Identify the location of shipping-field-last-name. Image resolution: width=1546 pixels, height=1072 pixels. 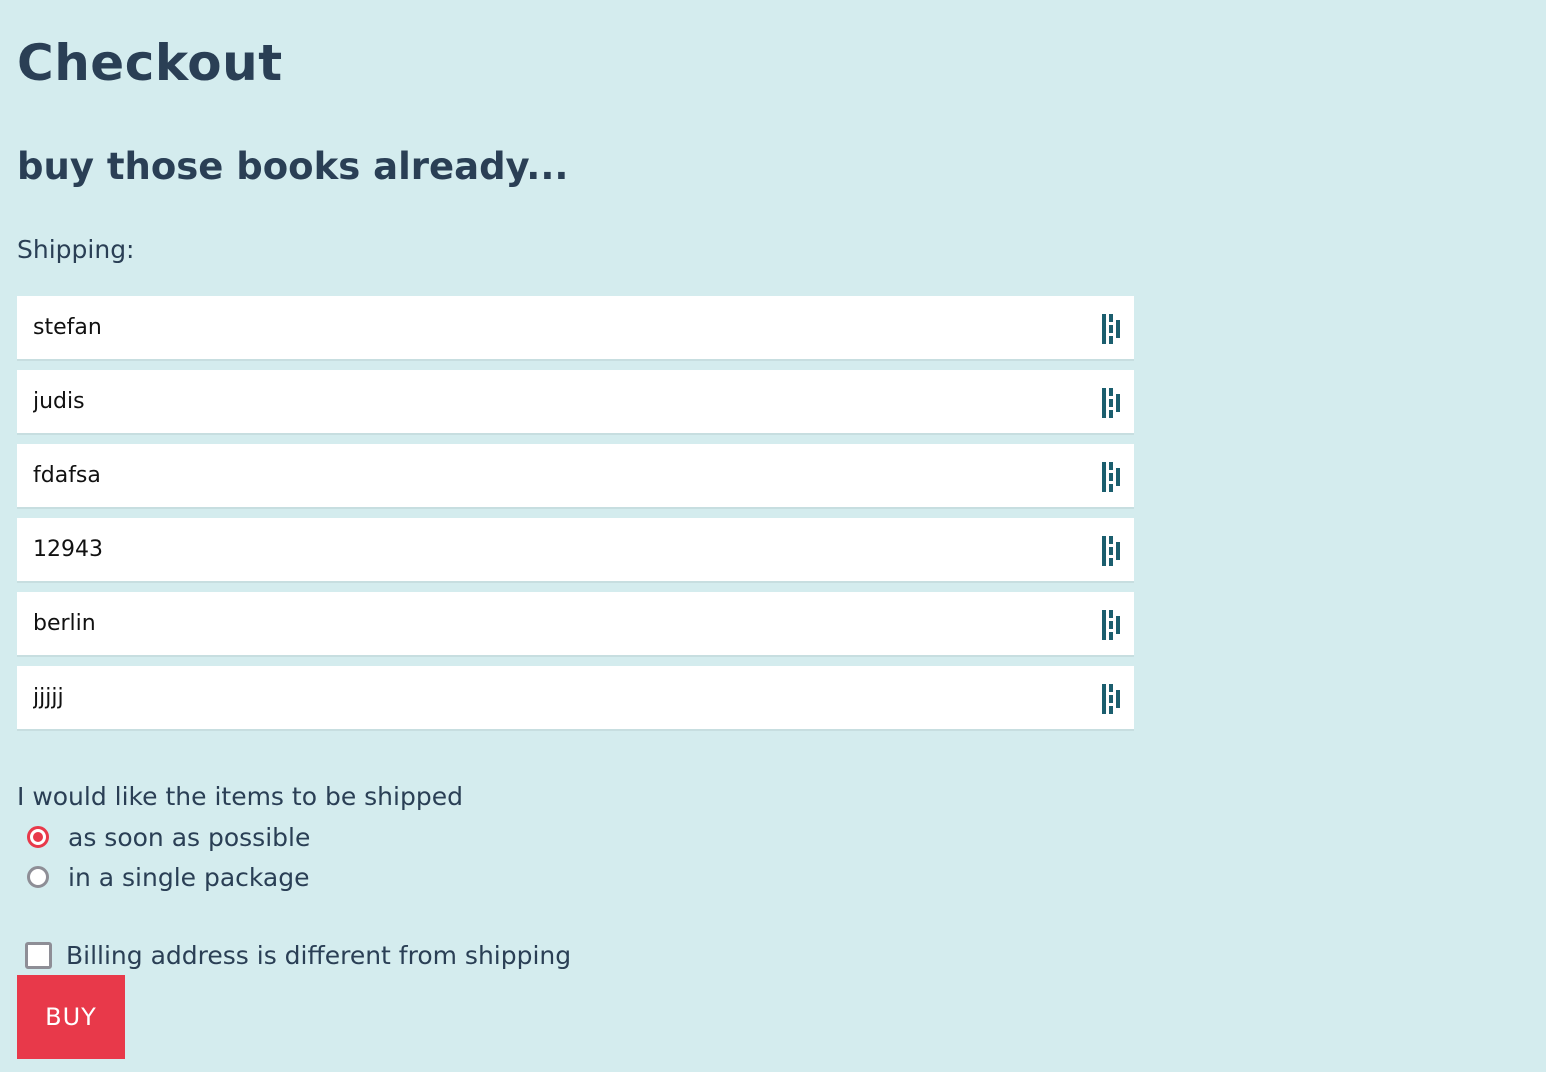
(575, 401).